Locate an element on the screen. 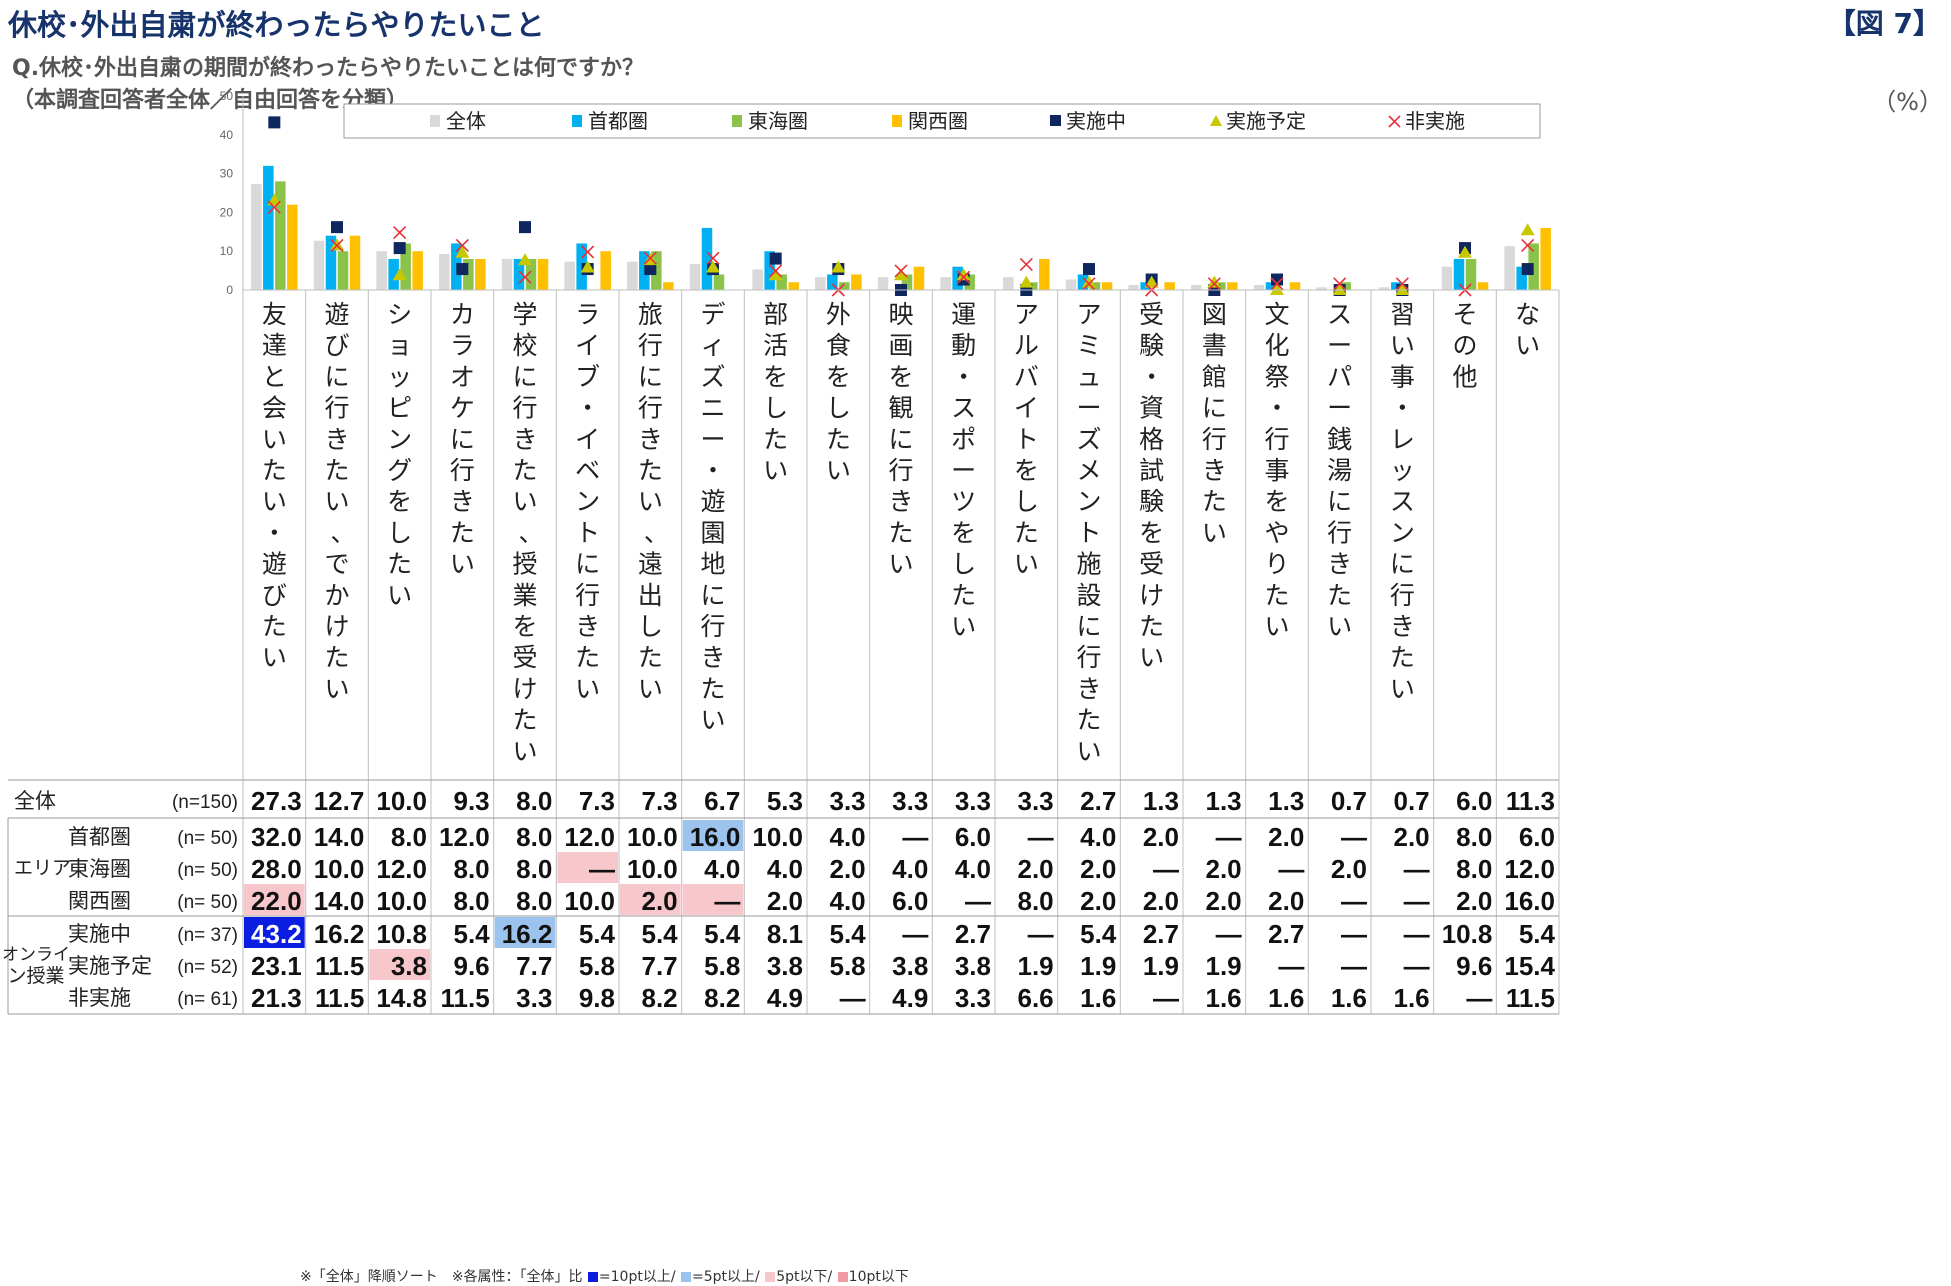  row-label: 関西圏 is located at coordinates (99, 901).